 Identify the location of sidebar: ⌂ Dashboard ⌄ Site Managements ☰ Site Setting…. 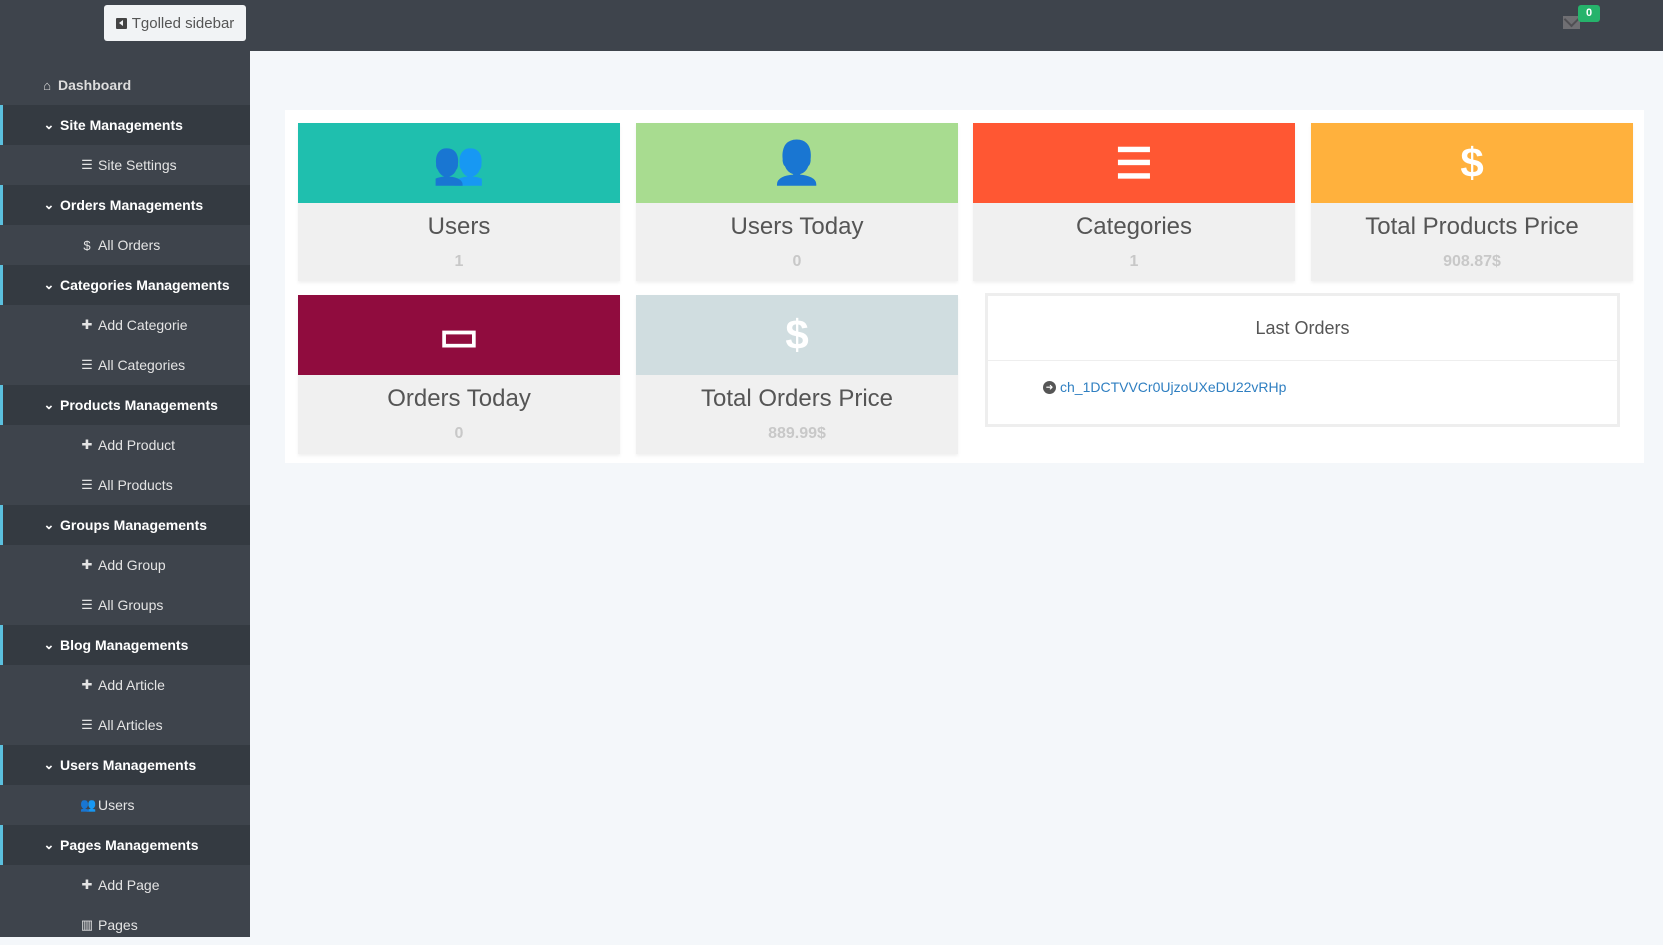
(125, 494).